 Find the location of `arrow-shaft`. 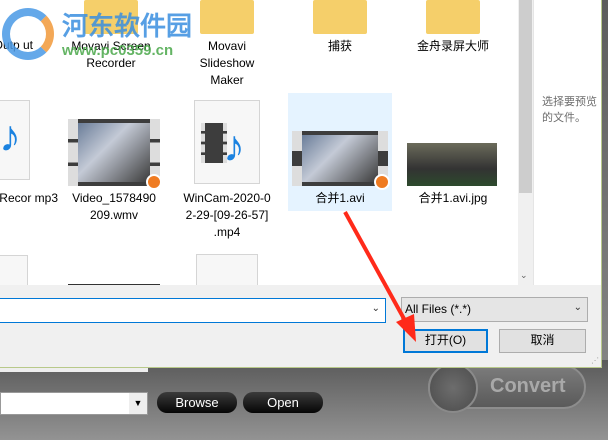

arrow-shaft is located at coordinates (376, 269).